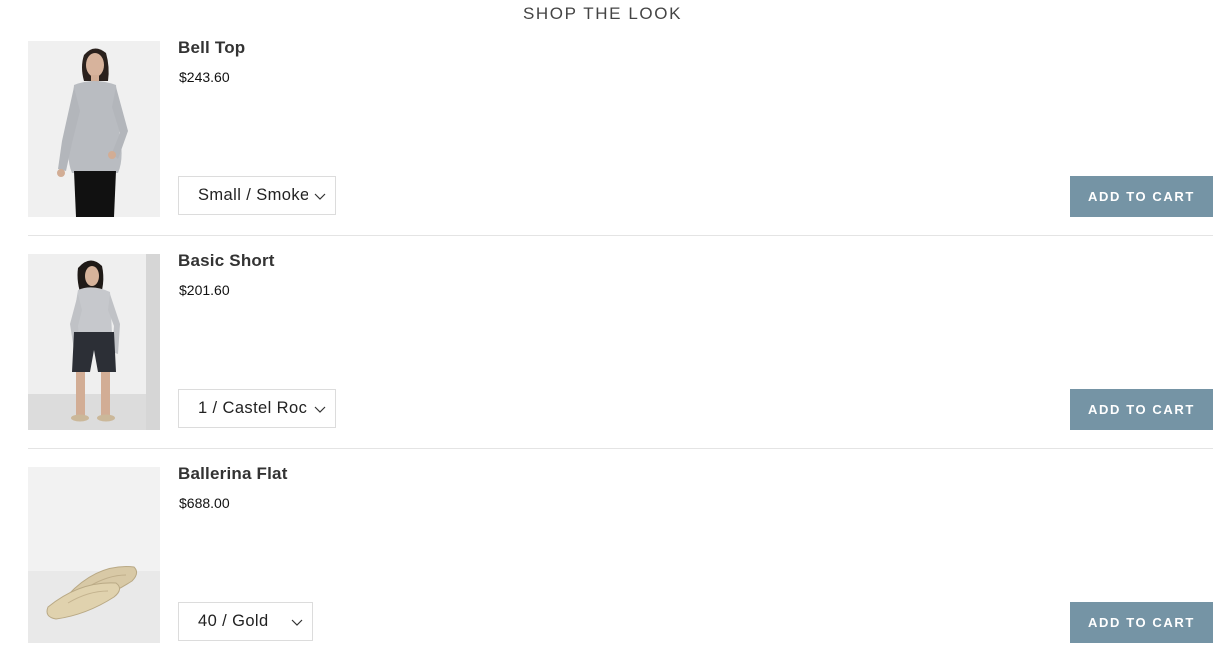 This screenshot has height=654, width=1223. I want to click on section-title: SHOP THE LOOK, so click(602, 13).